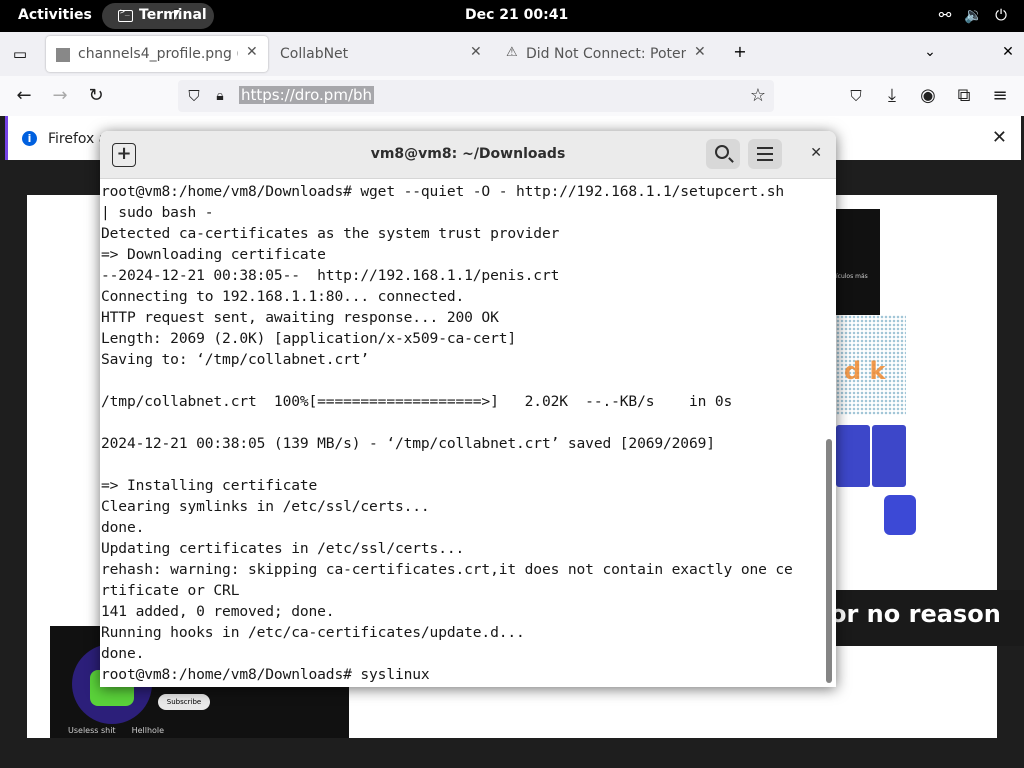  I want to click on figure-legs, so click(876, 480).